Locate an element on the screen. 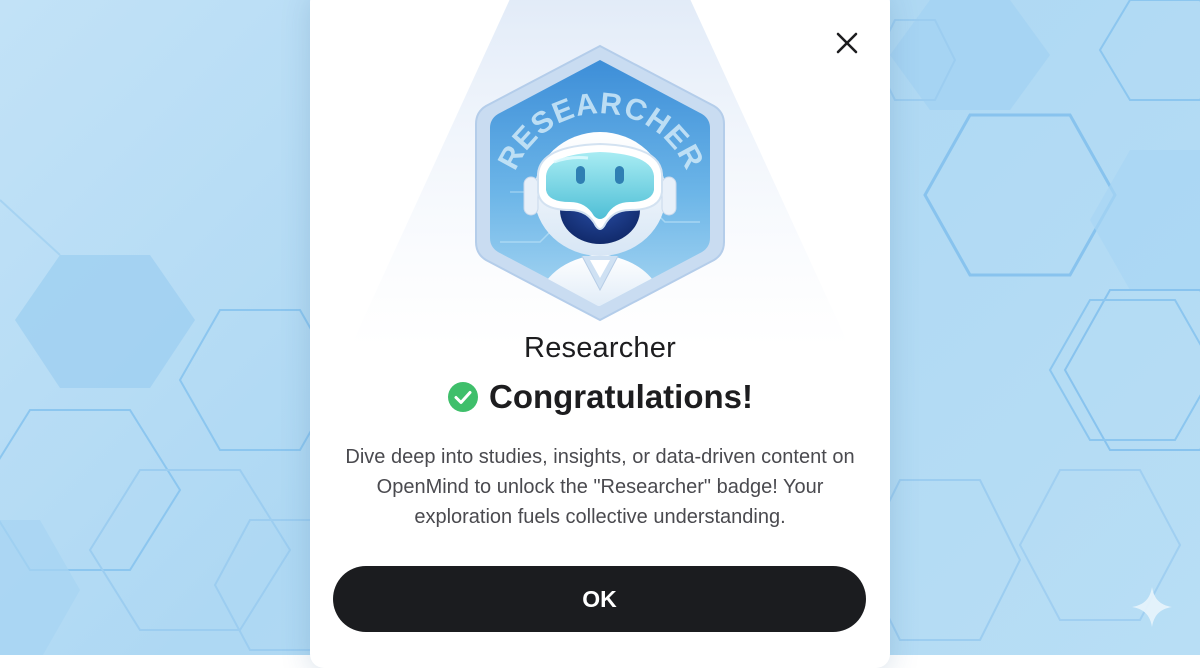 This screenshot has height=668, width=1200. badge-name: Researcher is located at coordinates (600, 348).